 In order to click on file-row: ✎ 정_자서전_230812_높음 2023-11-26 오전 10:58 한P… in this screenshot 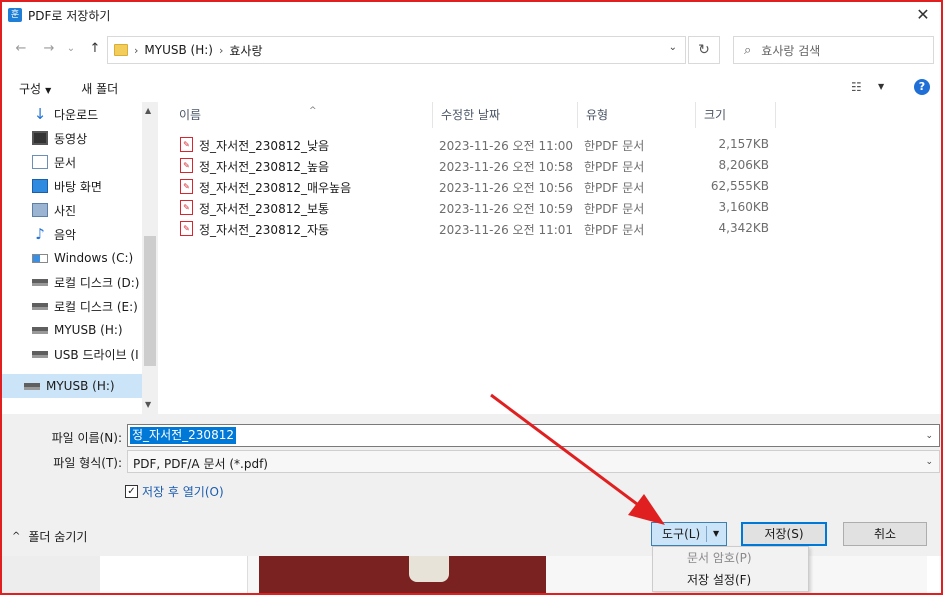, I will do `click(550, 165)`.